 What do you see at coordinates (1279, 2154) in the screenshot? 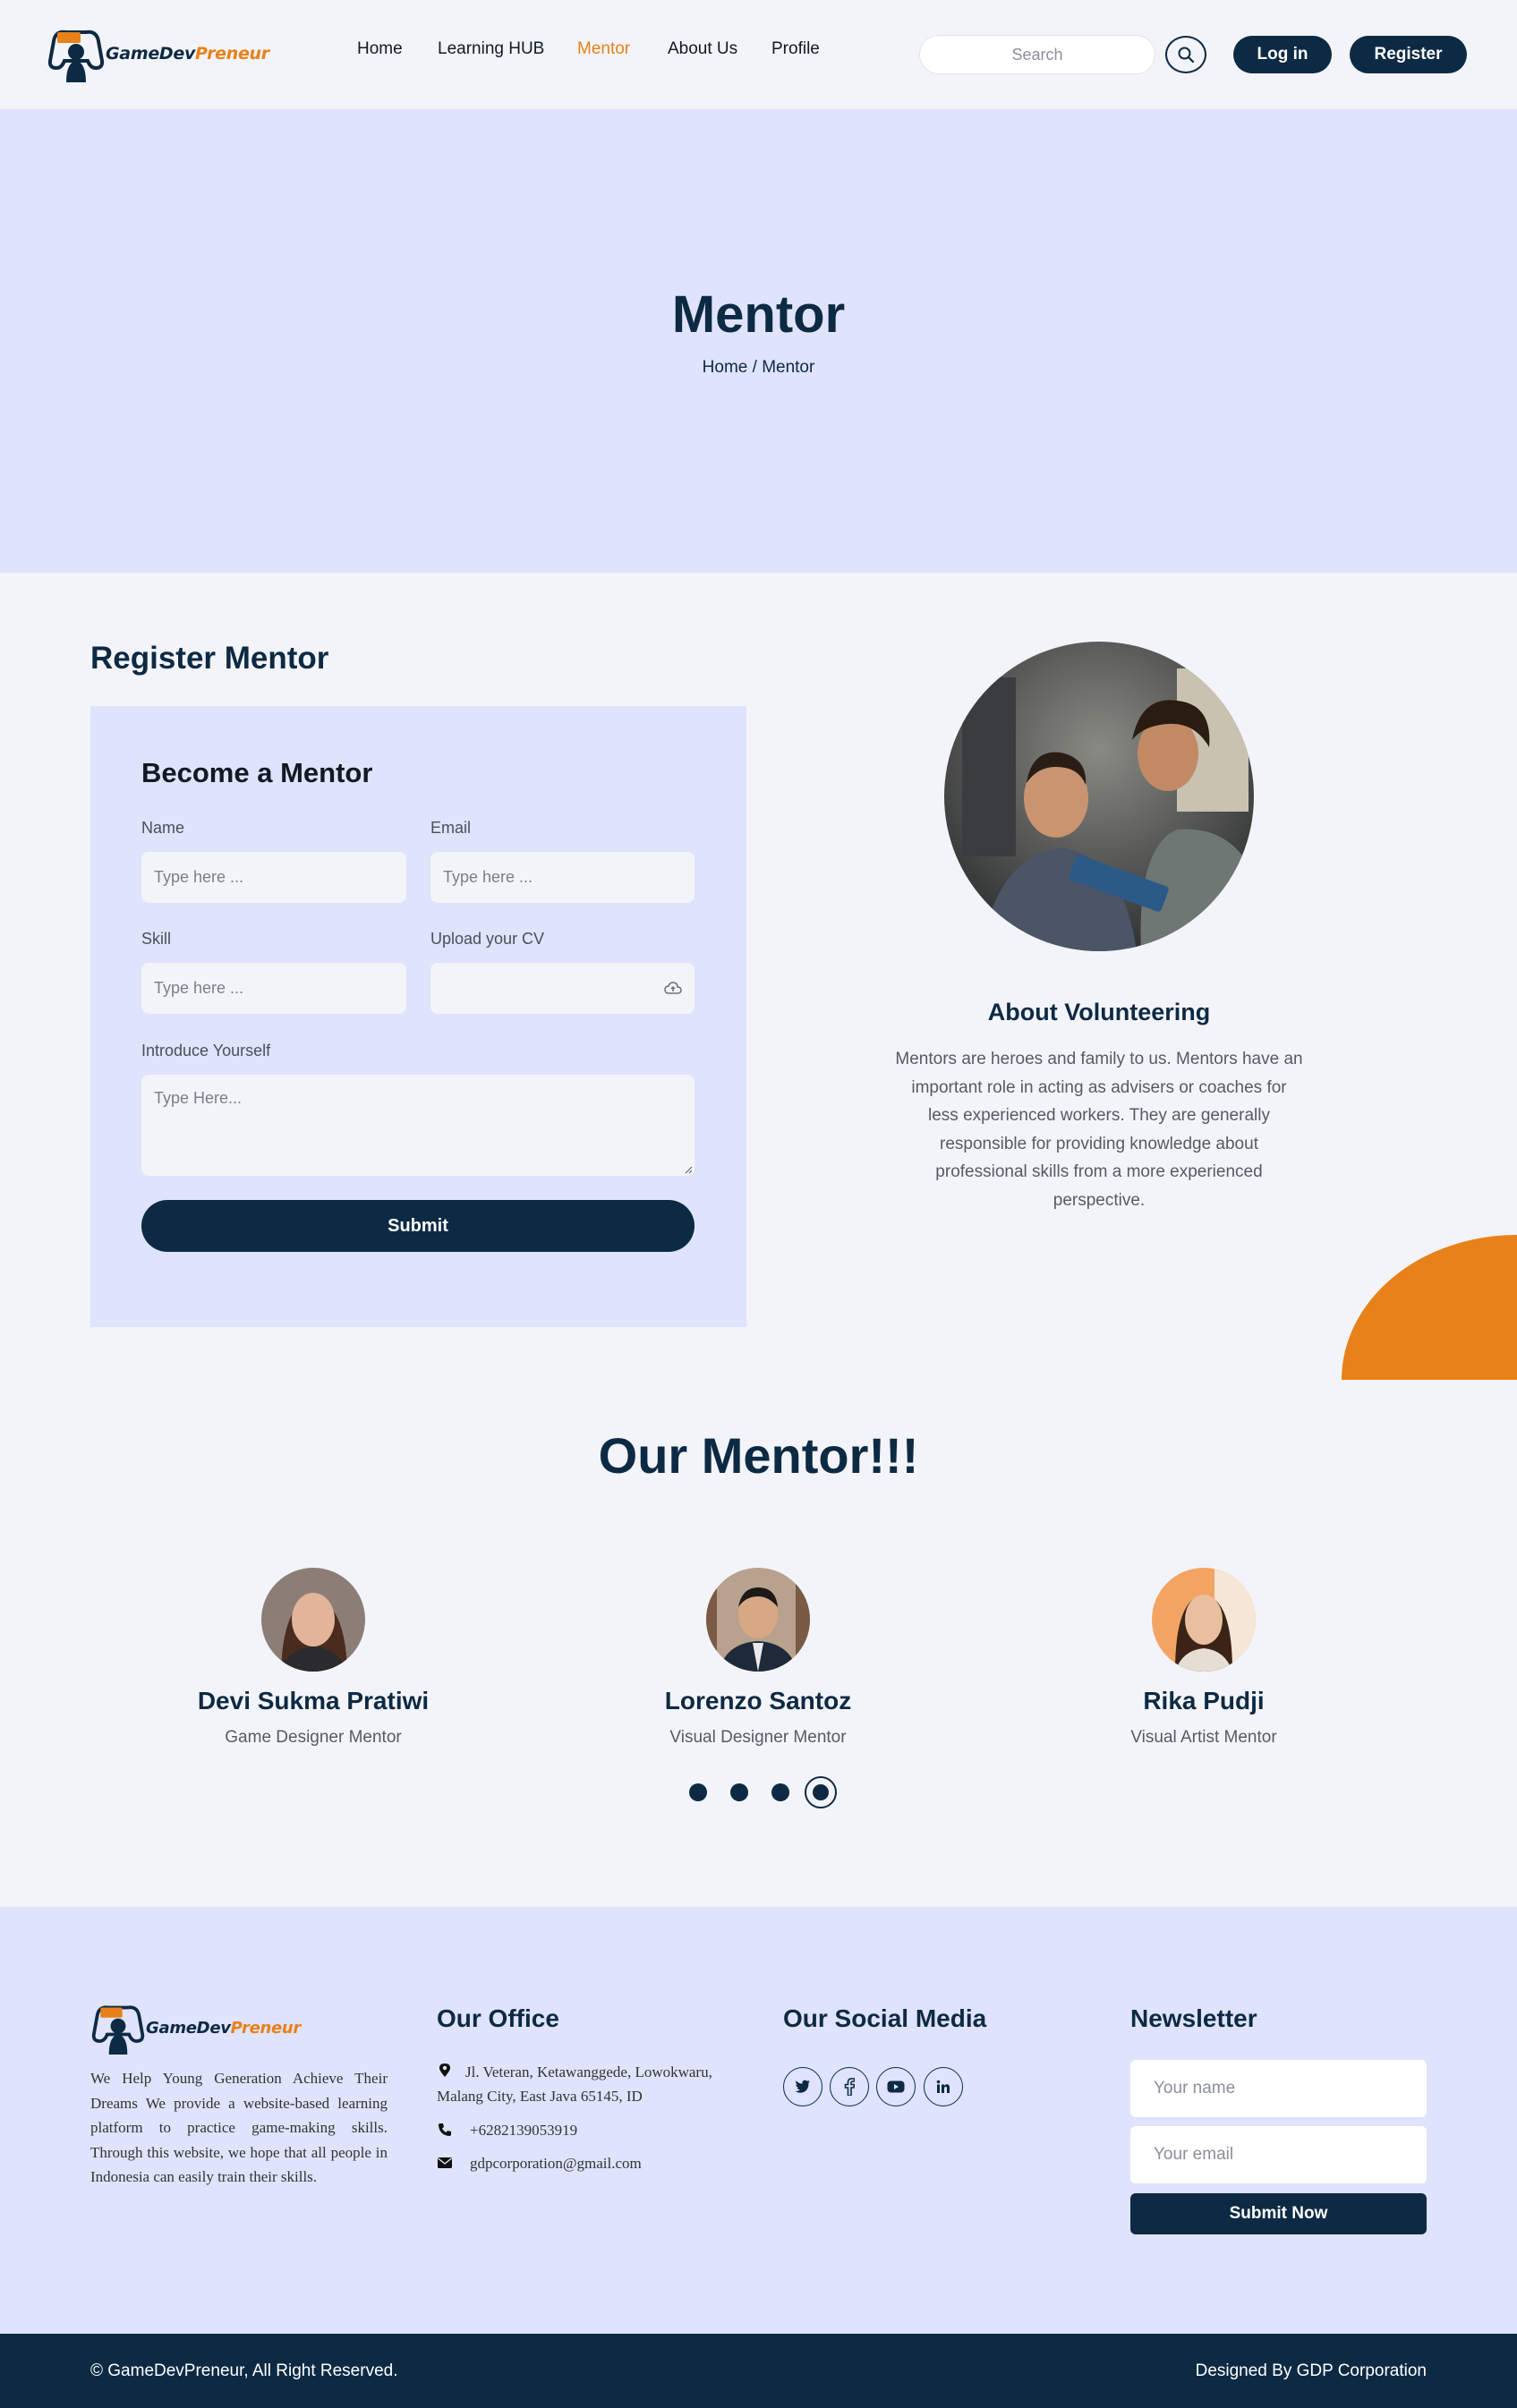
I see `newsletter-email-input: Your email` at bounding box center [1279, 2154].